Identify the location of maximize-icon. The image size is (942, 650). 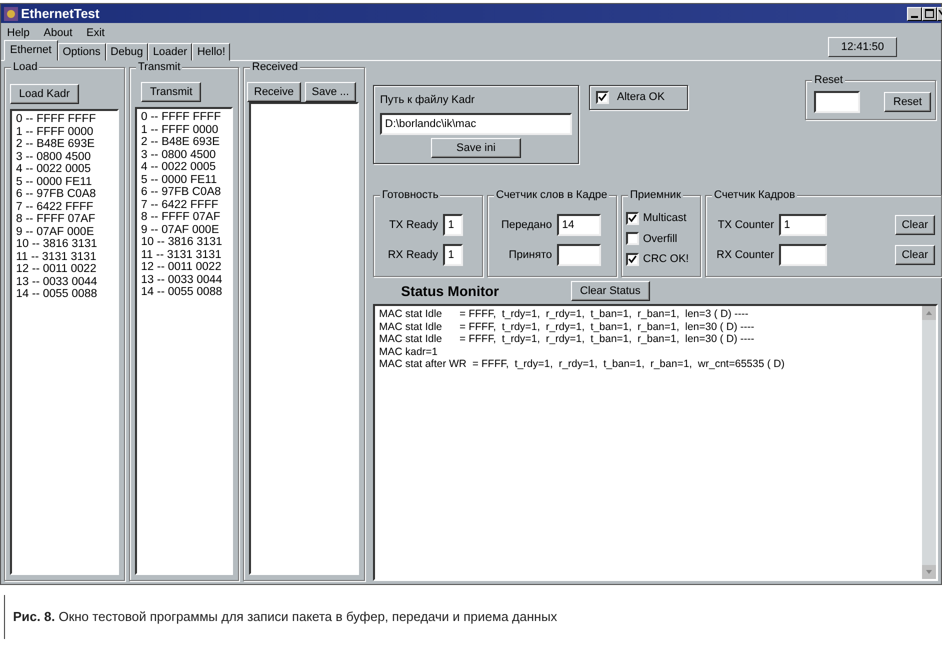
(929, 13).